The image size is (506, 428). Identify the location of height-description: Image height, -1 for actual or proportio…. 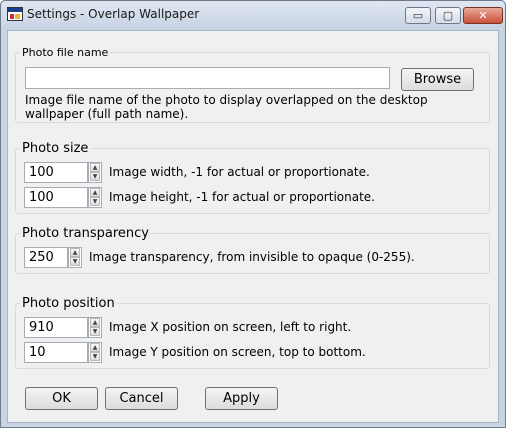
(242, 197).